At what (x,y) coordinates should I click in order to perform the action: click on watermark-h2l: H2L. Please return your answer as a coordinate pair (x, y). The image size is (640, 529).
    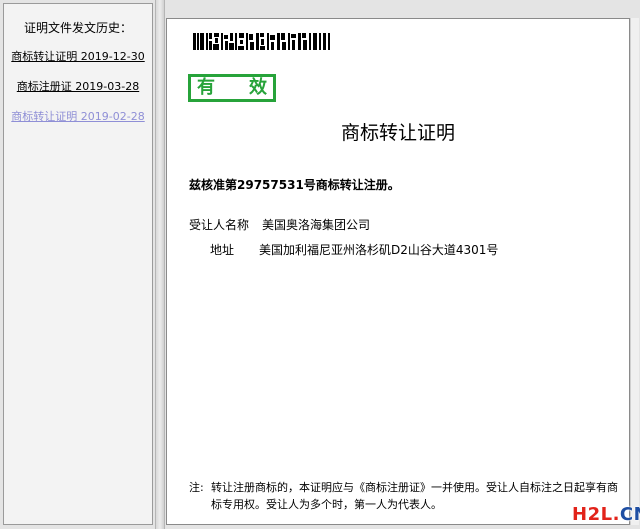
    Looking at the image, I should click on (592, 514).